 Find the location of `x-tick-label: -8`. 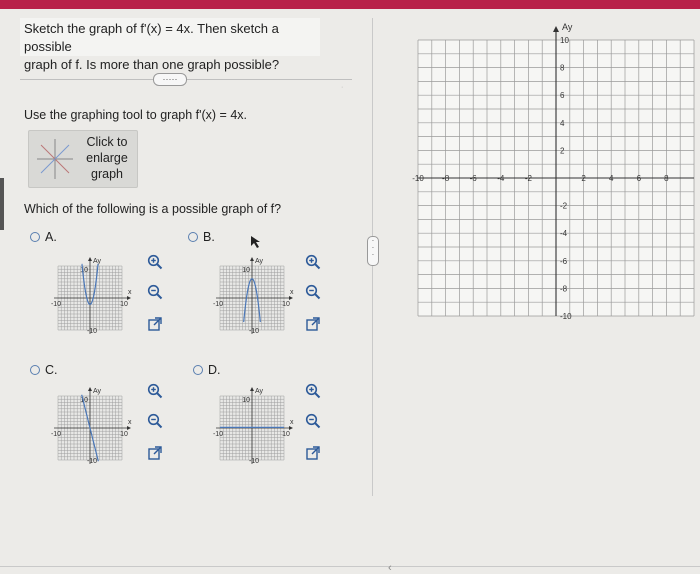

x-tick-label: -8 is located at coordinates (446, 178).